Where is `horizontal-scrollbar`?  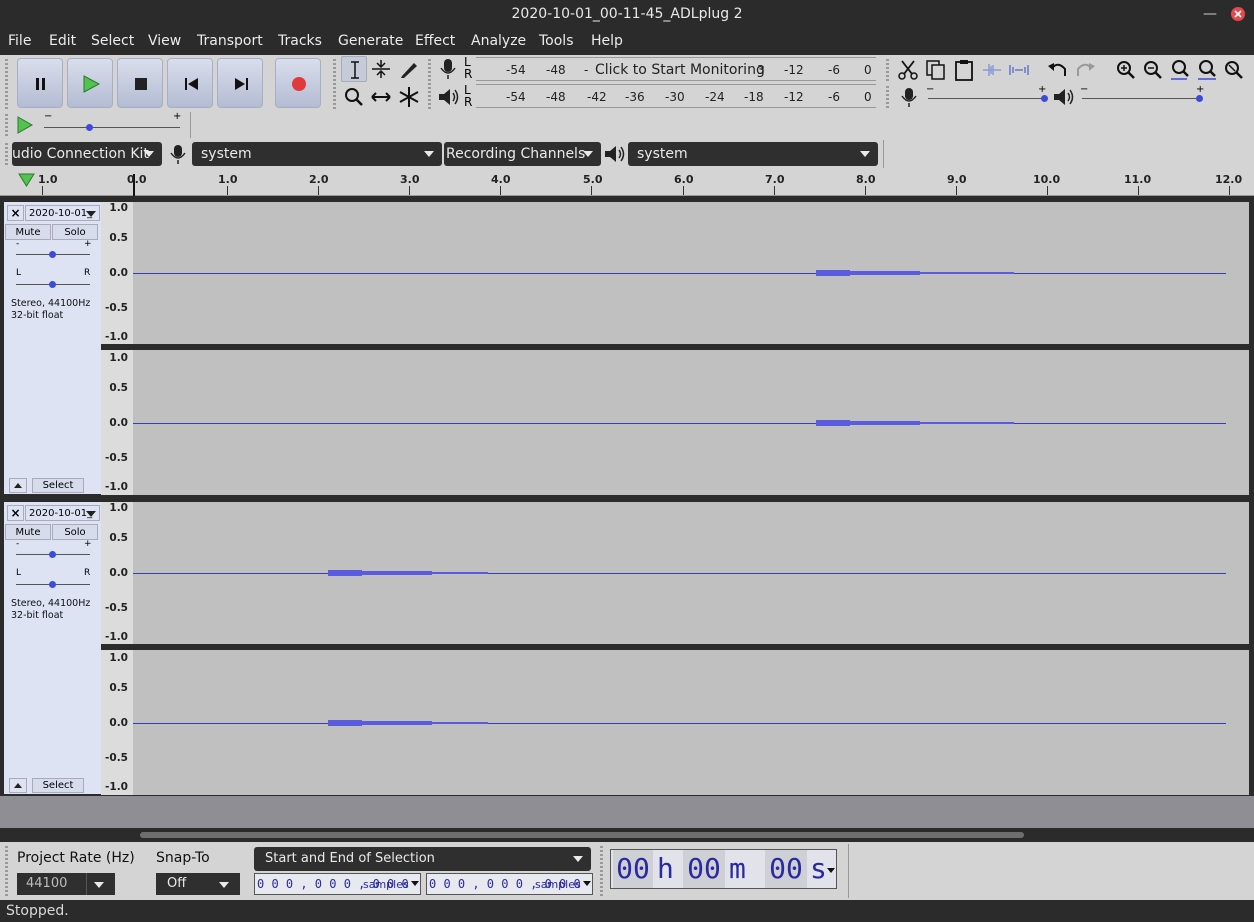 horizontal-scrollbar is located at coordinates (627, 835).